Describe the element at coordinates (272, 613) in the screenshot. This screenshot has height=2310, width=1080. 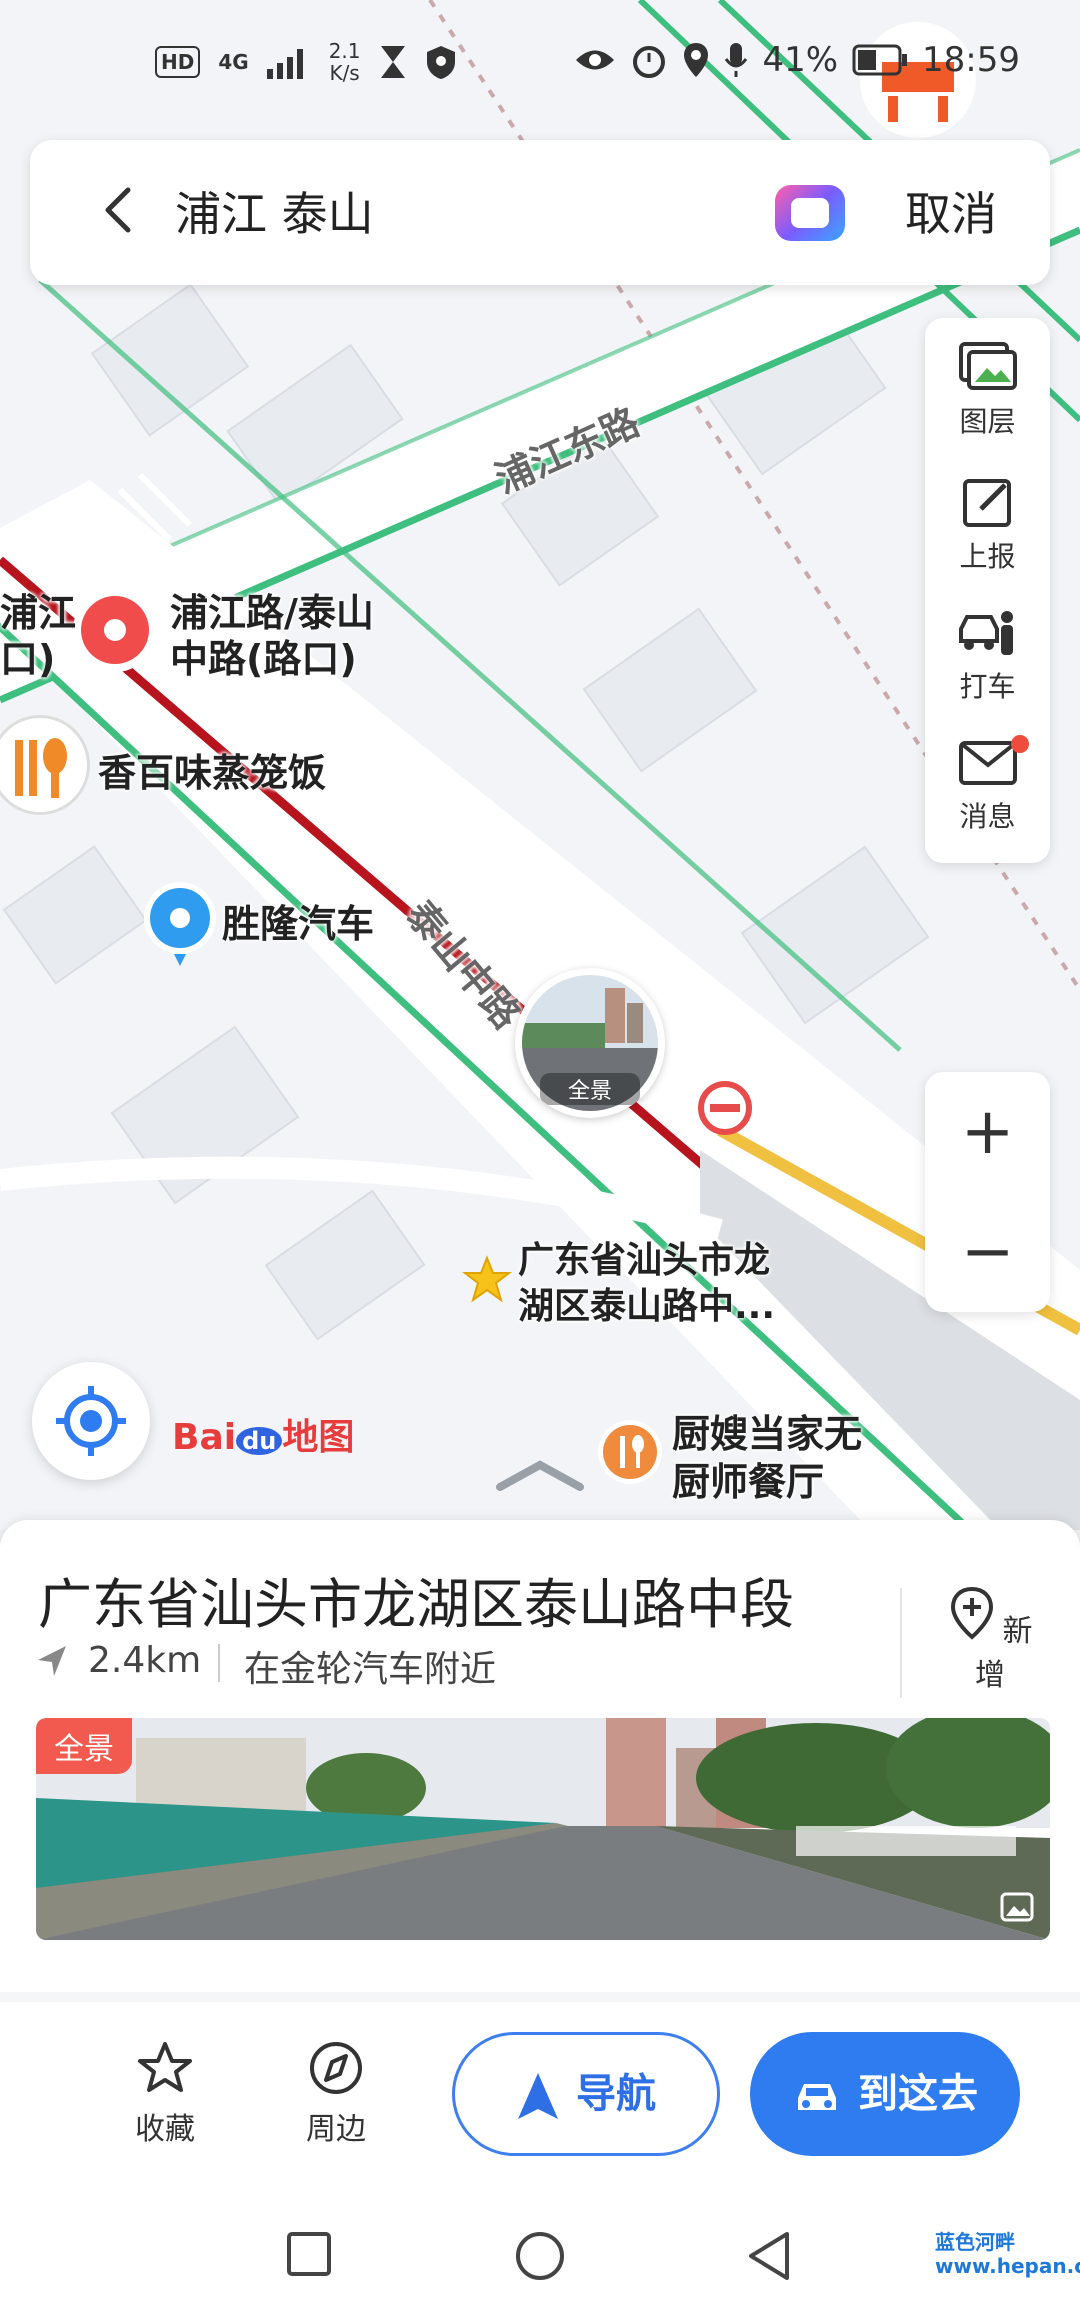
I see `poi-intersection-line1: 浦江路/泰山` at that location.